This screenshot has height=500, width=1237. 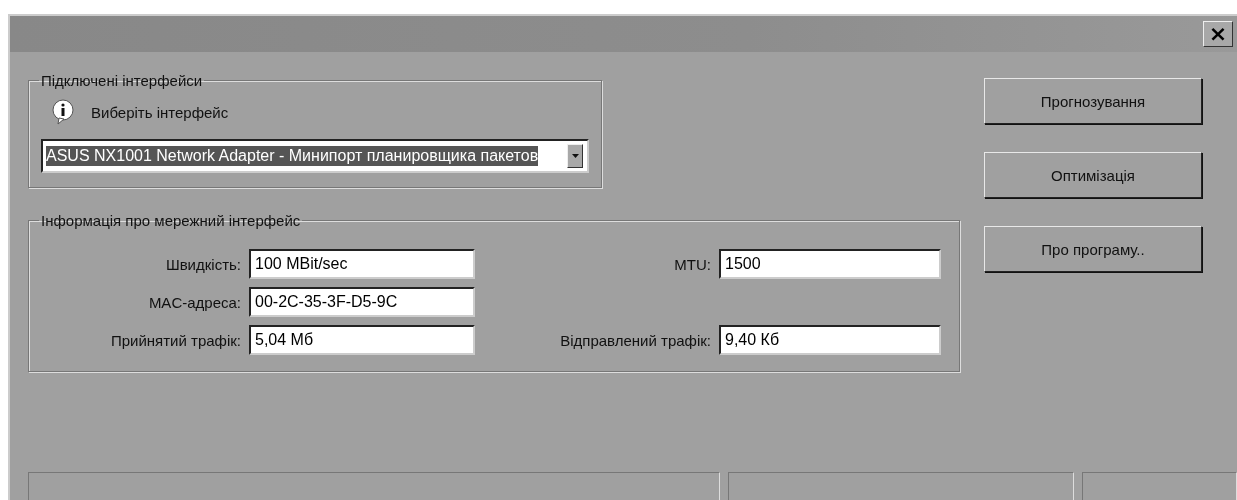 I want to click on field-label: Прийнятий трафік:, so click(x=175, y=340).